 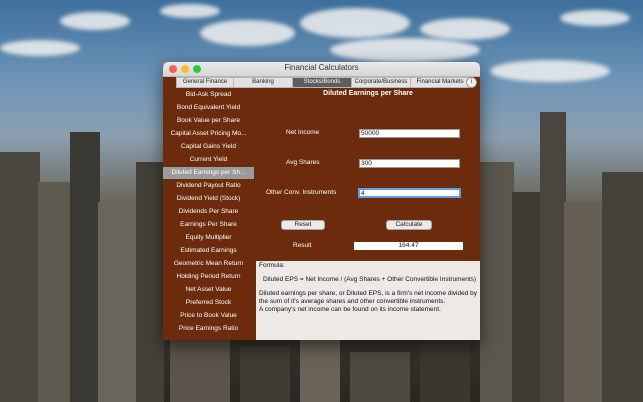 I want to click on reset-button: Reset, so click(x=303, y=225).